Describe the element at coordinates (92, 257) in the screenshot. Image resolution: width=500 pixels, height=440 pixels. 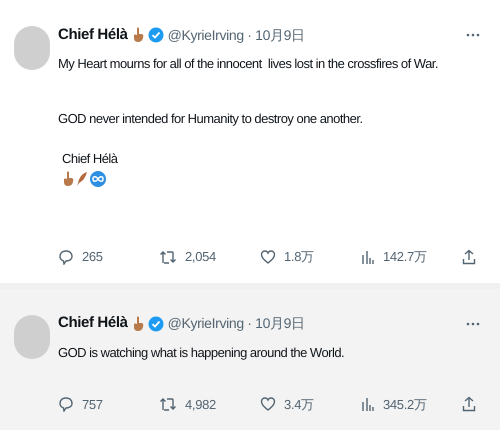
I see `reply-count: 265` at that location.